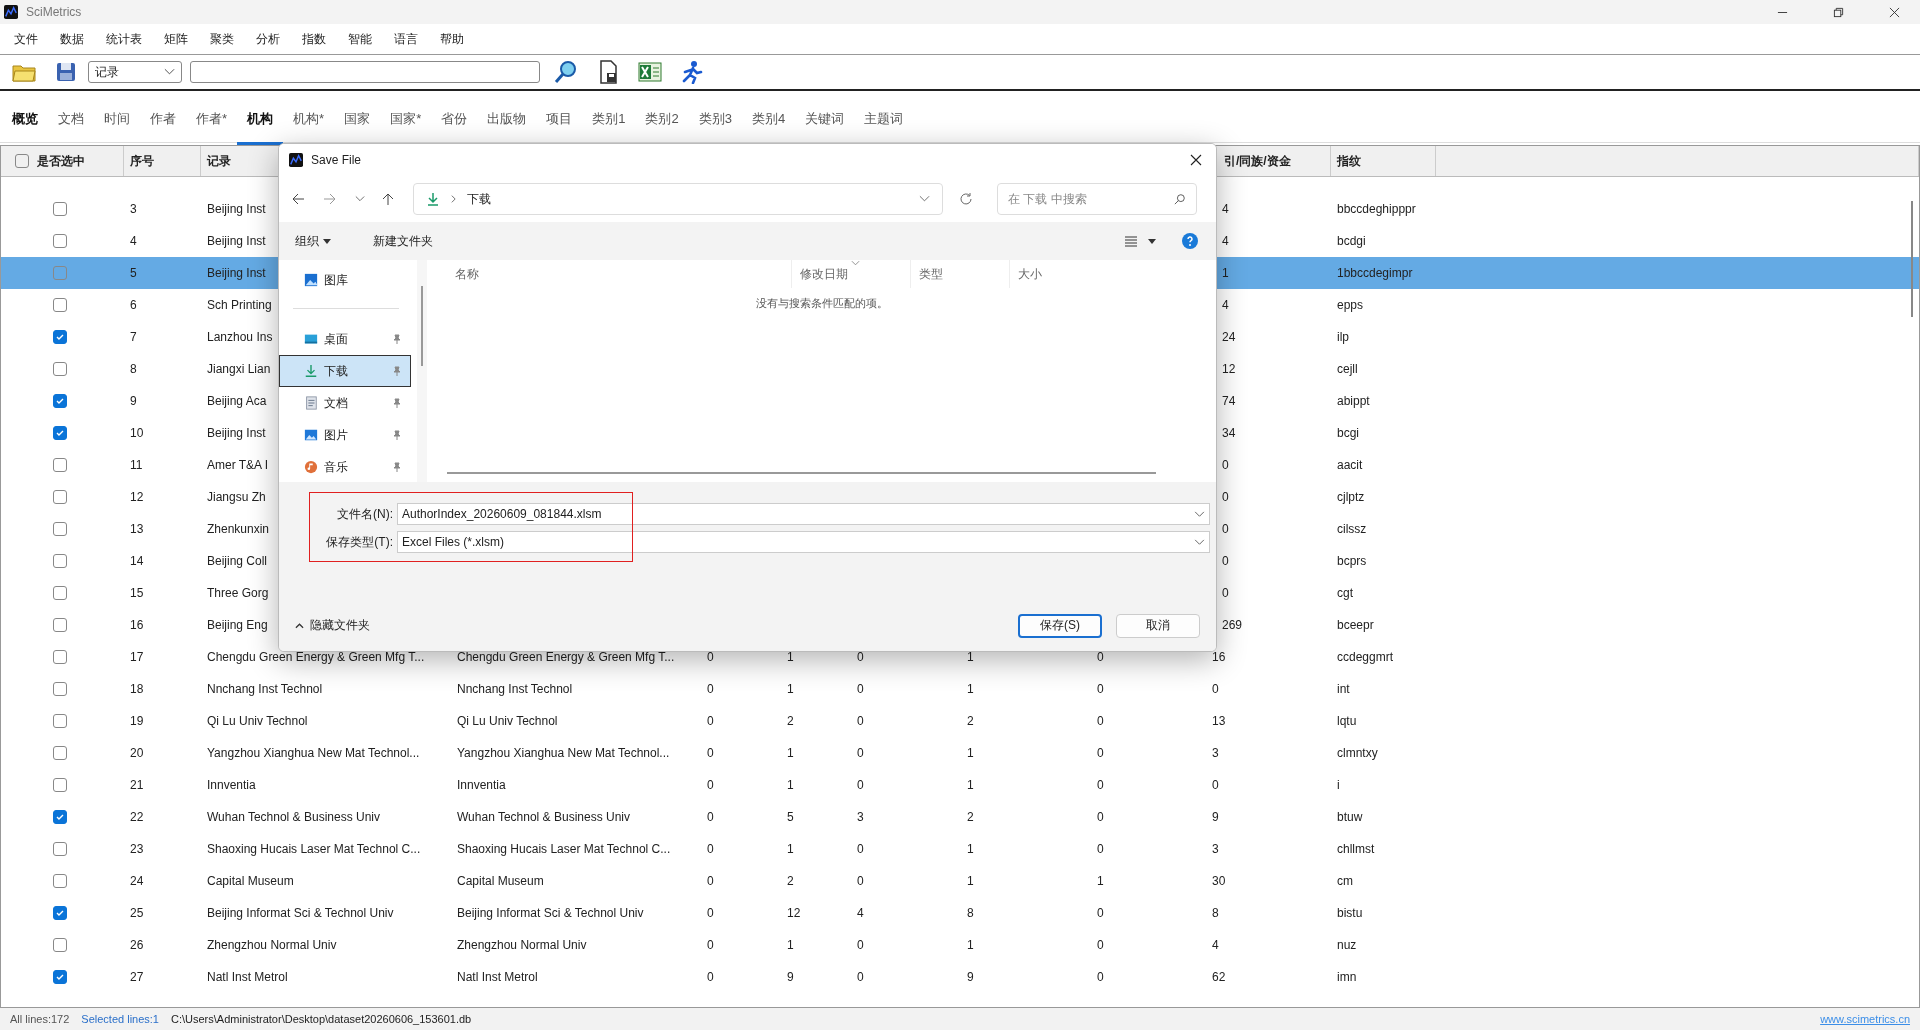 The image size is (1920, 1030). Describe the element at coordinates (237, 401) in the screenshot. I see `table-cell: Beijing Aca` at that location.